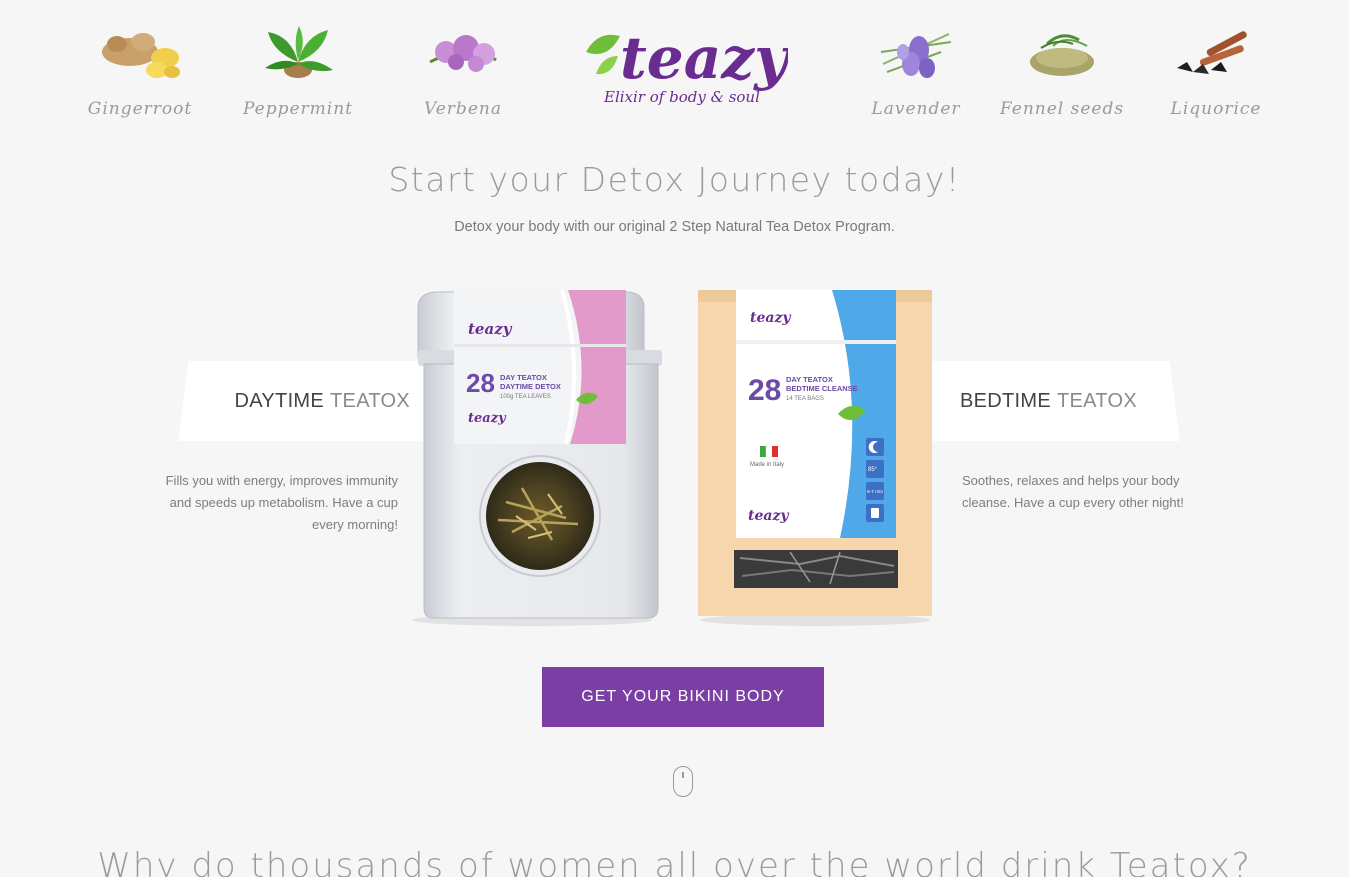 The width and height of the screenshot is (1349, 877). I want to click on box-pack-number: 28, so click(764, 390).